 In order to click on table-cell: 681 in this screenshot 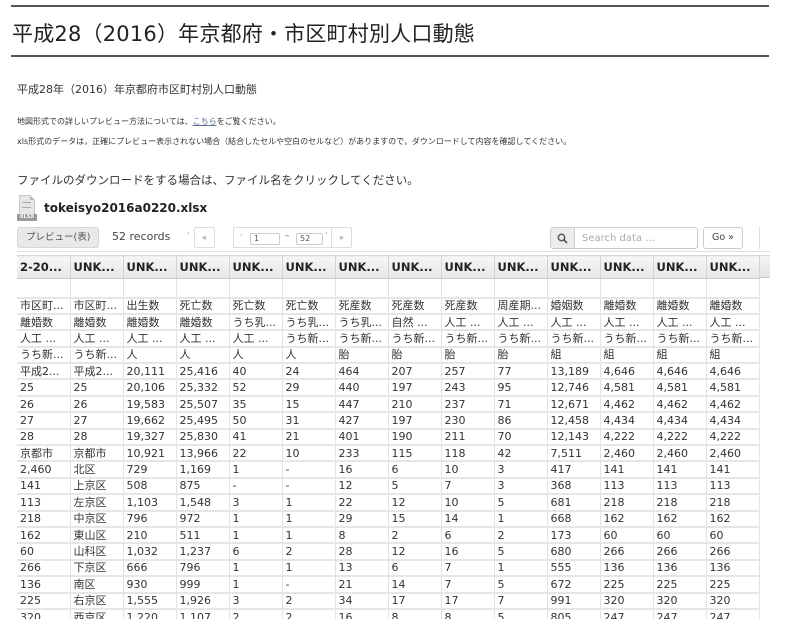, I will do `click(574, 503)`.